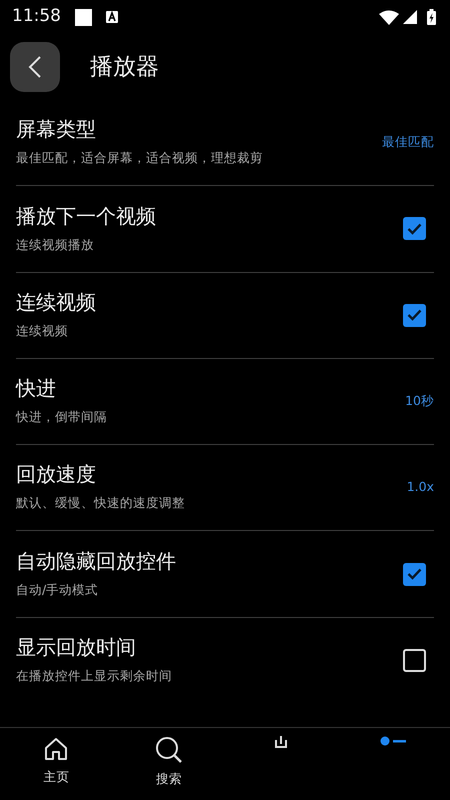 This screenshot has width=450, height=800. I want to click on setting-description: 连续视频, so click(42, 331).